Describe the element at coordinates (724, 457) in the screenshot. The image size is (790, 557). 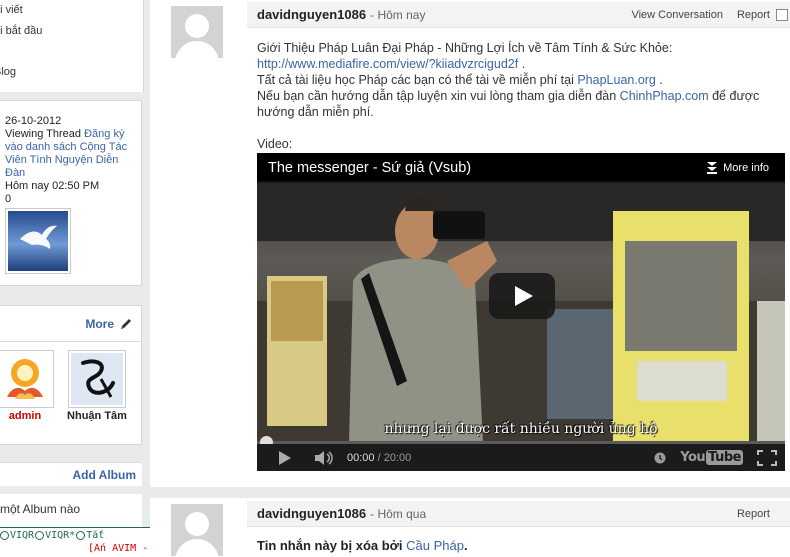
I see `youtube-logo-tube: Tube` at that location.